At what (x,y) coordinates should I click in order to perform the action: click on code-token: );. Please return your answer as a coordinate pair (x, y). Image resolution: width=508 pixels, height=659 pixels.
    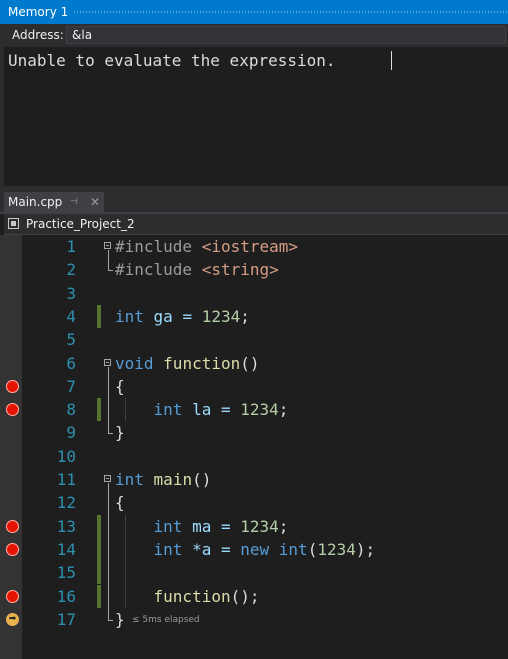
    Looking at the image, I should click on (365, 549).